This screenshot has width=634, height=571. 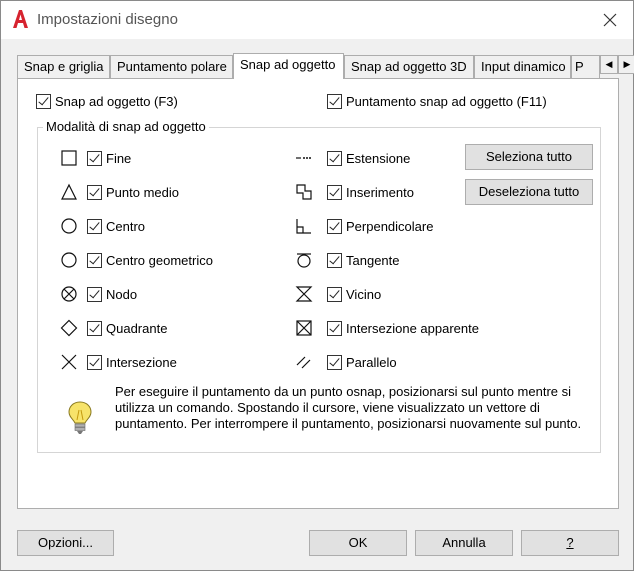 What do you see at coordinates (69, 226) in the screenshot?
I see `center-circle-icon` at bounding box center [69, 226].